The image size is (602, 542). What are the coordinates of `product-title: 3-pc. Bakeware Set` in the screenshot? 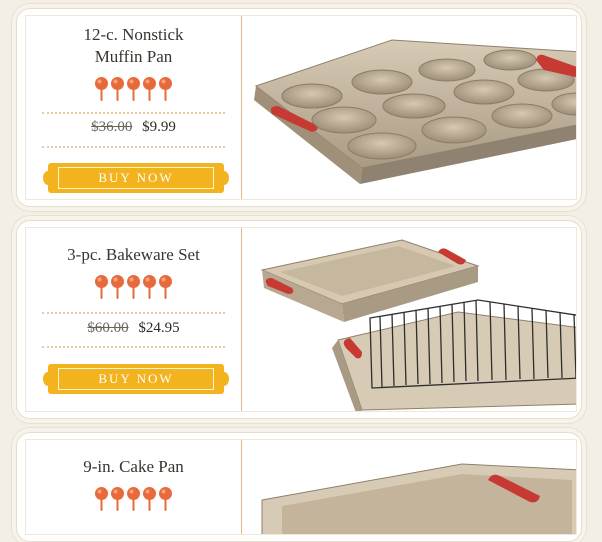 It's located at (133, 255).